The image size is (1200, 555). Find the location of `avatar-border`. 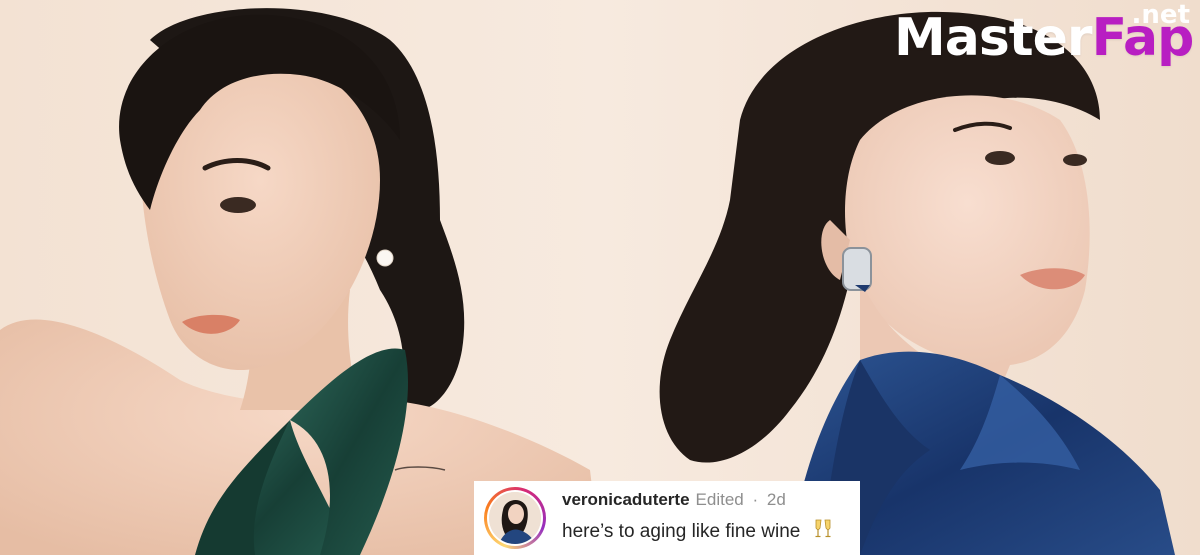

avatar-border is located at coordinates (515, 518).